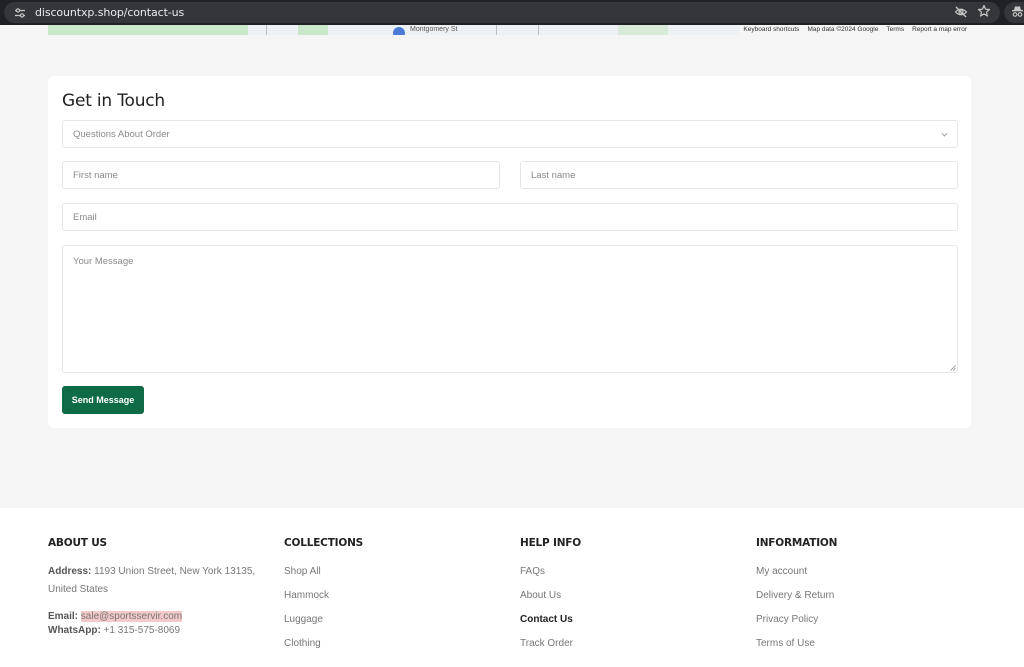 Image resolution: width=1024 pixels, height=667 pixels. What do you see at coordinates (785, 643) in the screenshot?
I see `footer-link-terms-of-use: Terms of Use` at bounding box center [785, 643].